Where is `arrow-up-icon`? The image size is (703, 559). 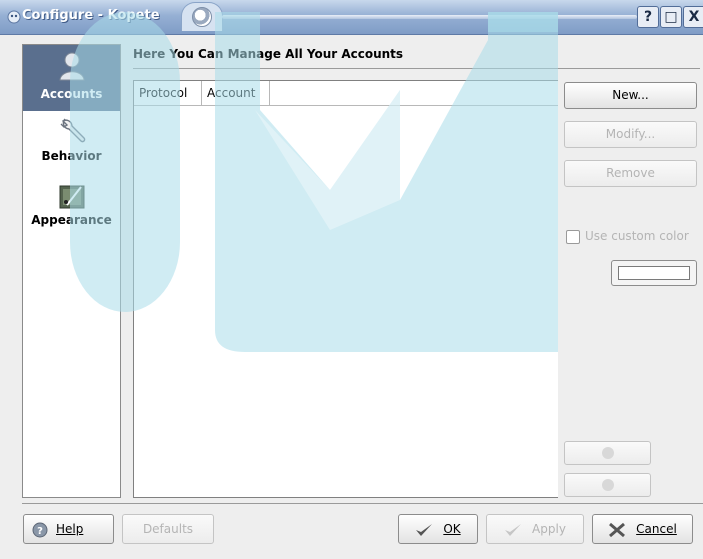
arrow-up-icon is located at coordinates (607, 453).